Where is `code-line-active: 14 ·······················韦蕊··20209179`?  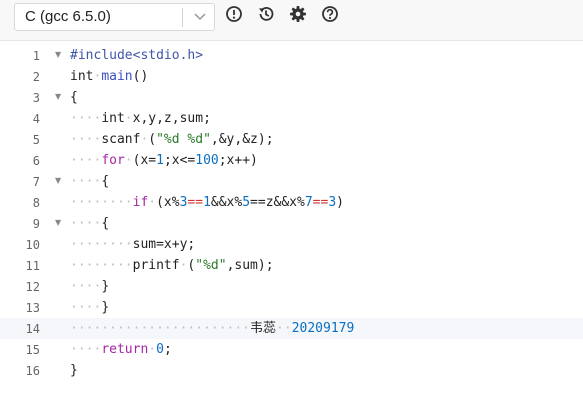
code-line-active: 14 ·······················韦蕊··20209179 is located at coordinates (291, 328).